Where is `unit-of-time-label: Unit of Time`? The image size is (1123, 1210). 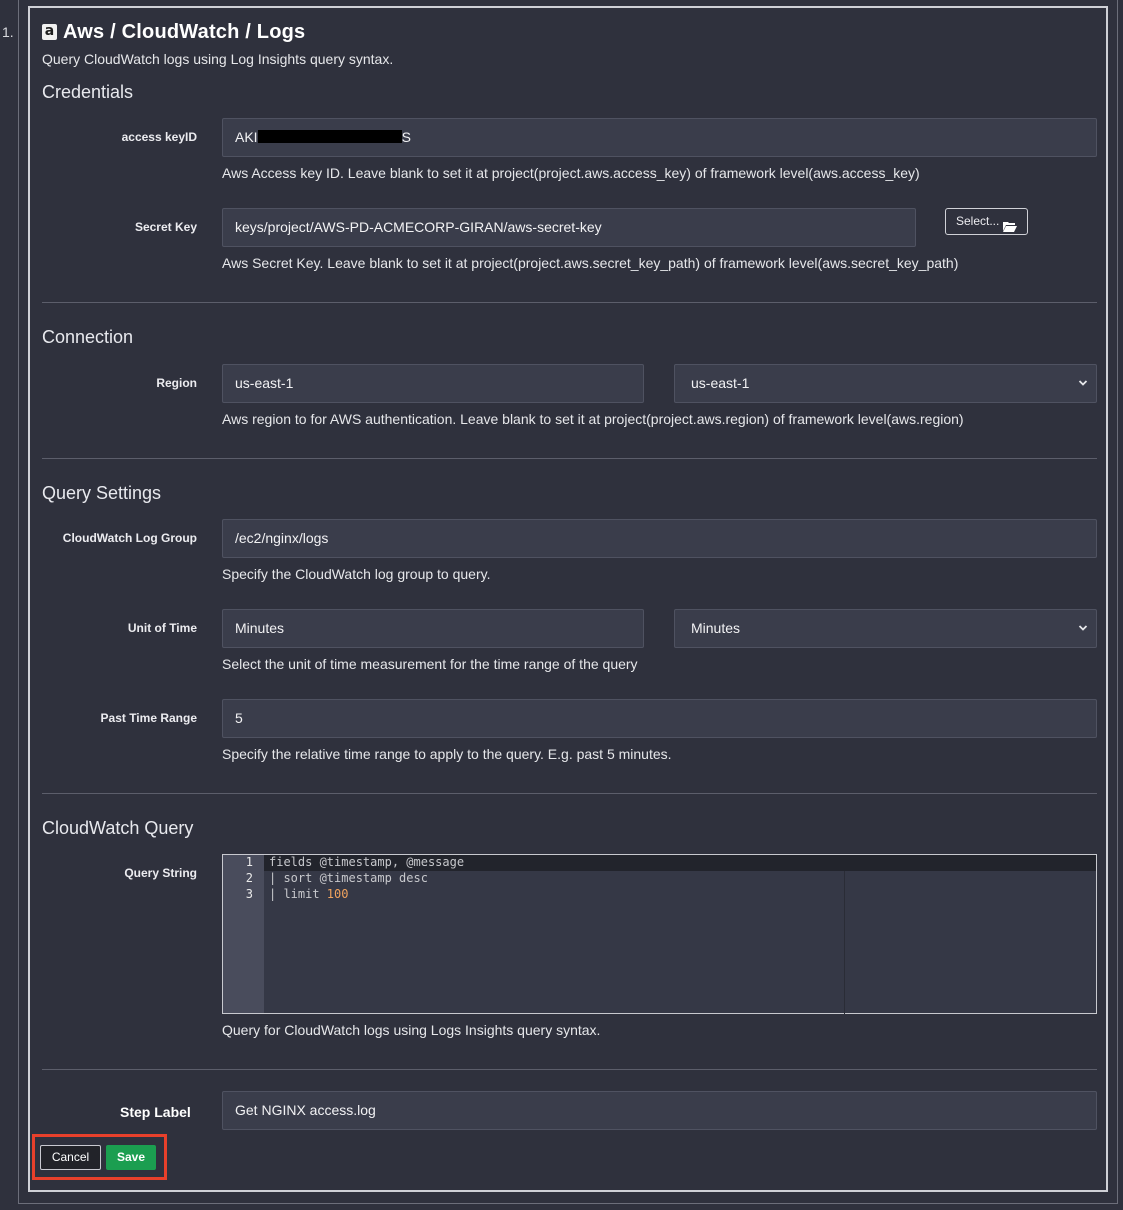 unit-of-time-label: Unit of Time is located at coordinates (162, 628).